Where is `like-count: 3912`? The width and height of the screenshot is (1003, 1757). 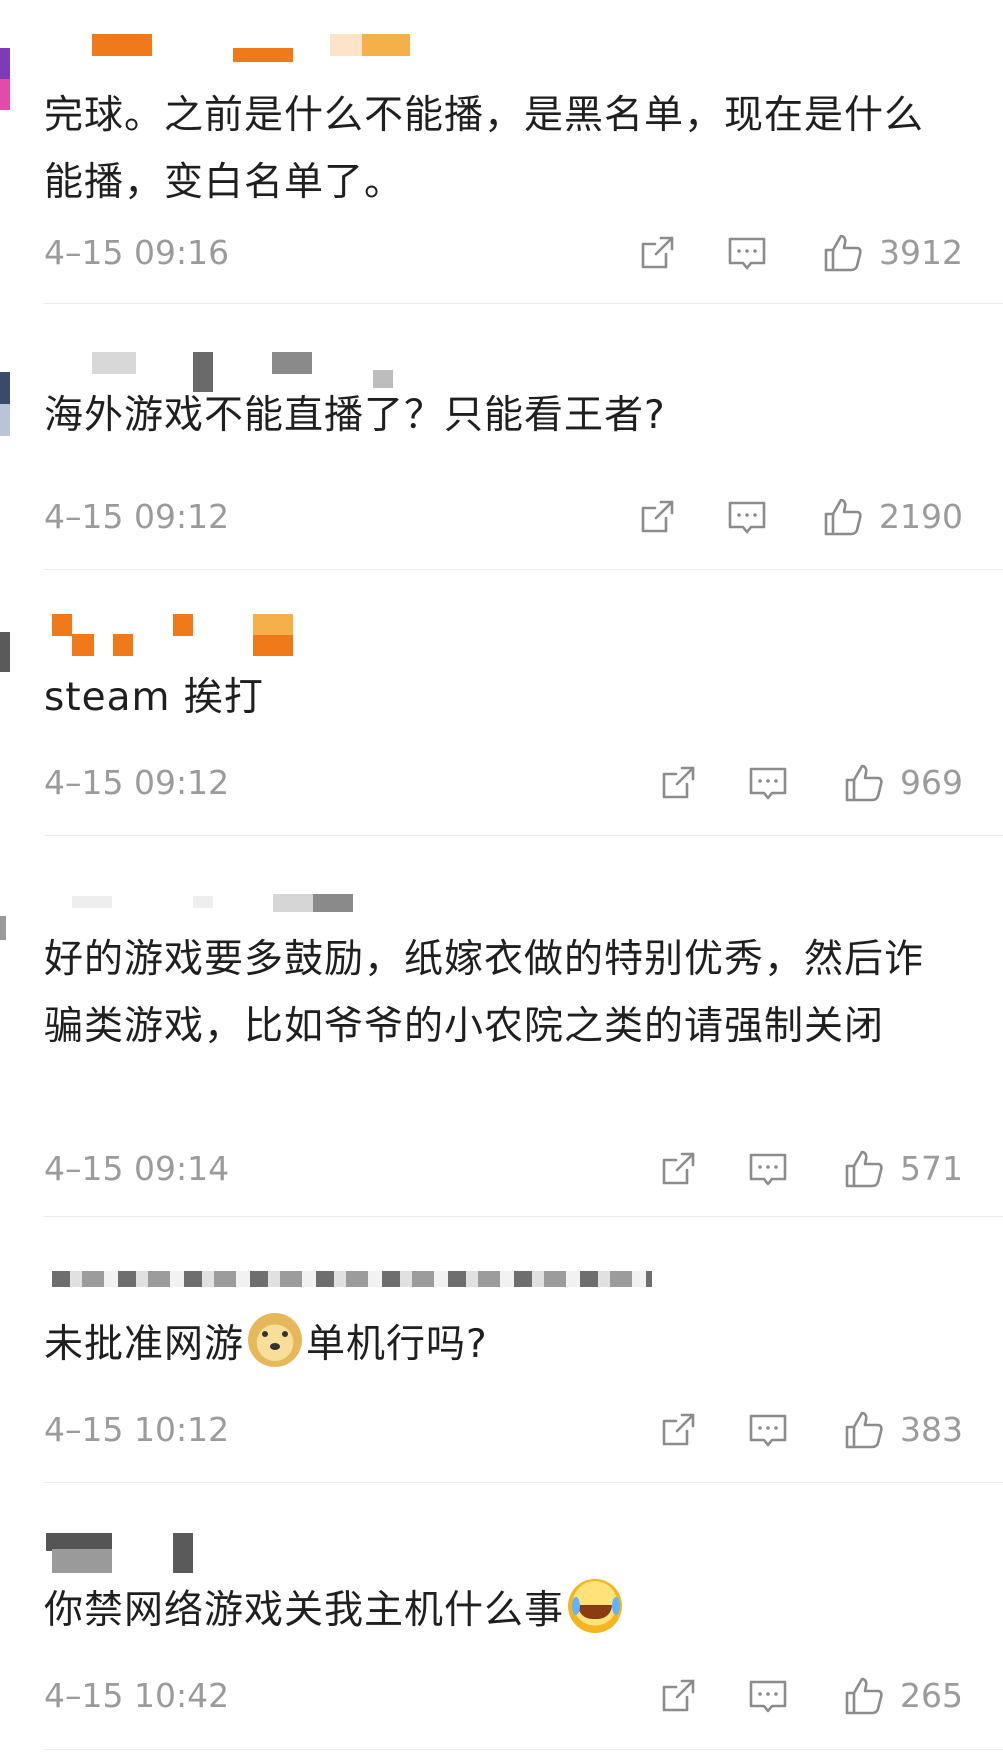
like-count: 3912 is located at coordinates (921, 252).